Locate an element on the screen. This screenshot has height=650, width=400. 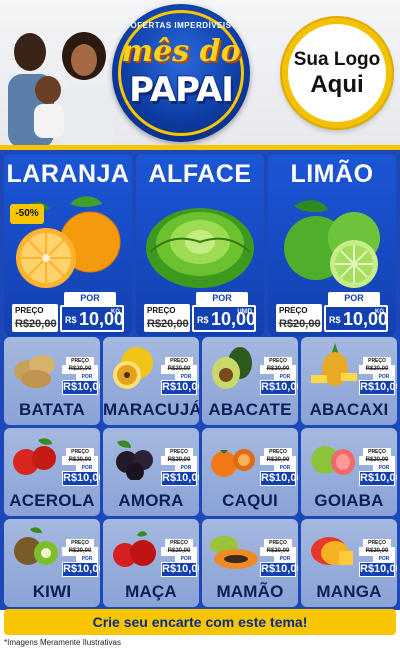
product-name: MANGA is located at coordinates (349, 591).